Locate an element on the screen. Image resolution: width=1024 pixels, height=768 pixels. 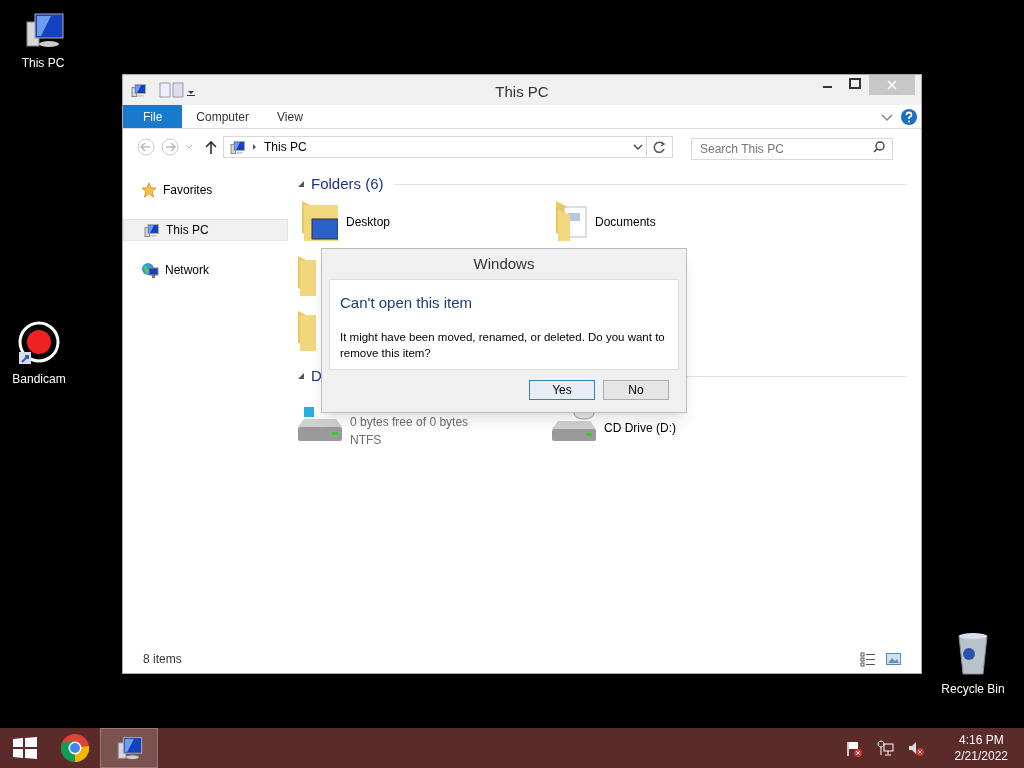
item-label: Desktop is located at coordinates (368, 222).